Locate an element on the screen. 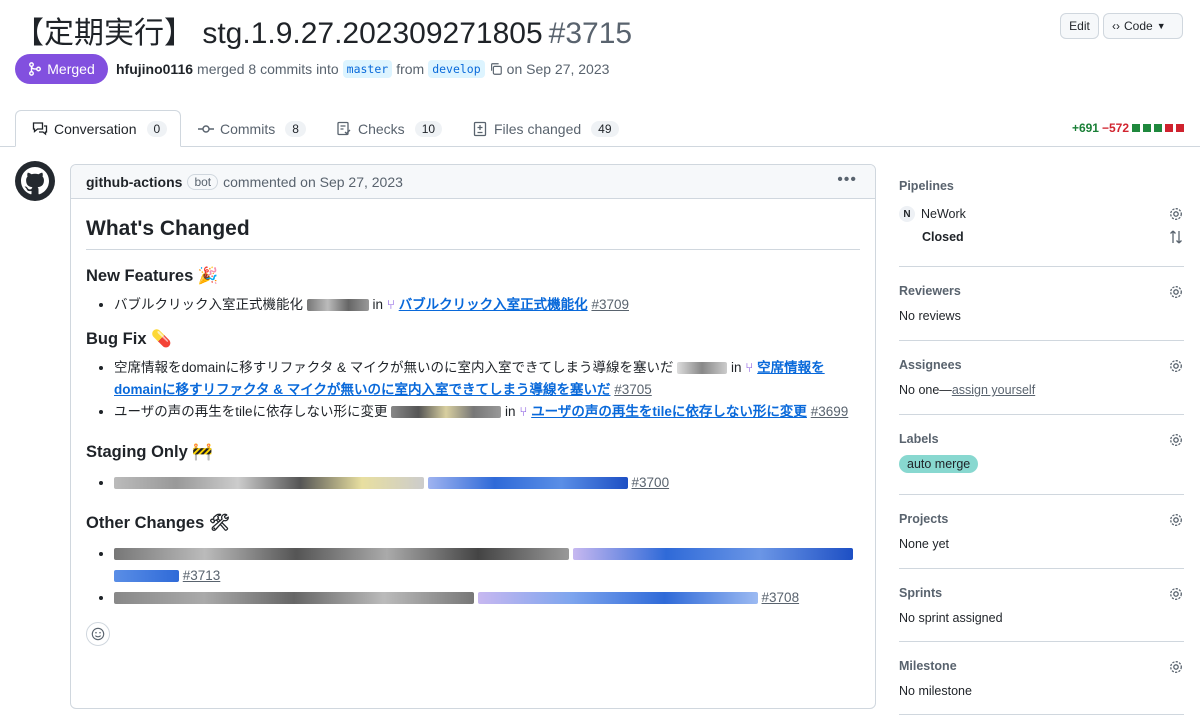 The width and height of the screenshot is (1200, 717). sidebar-labels: Labels auto merge is located at coordinates (1041, 454).